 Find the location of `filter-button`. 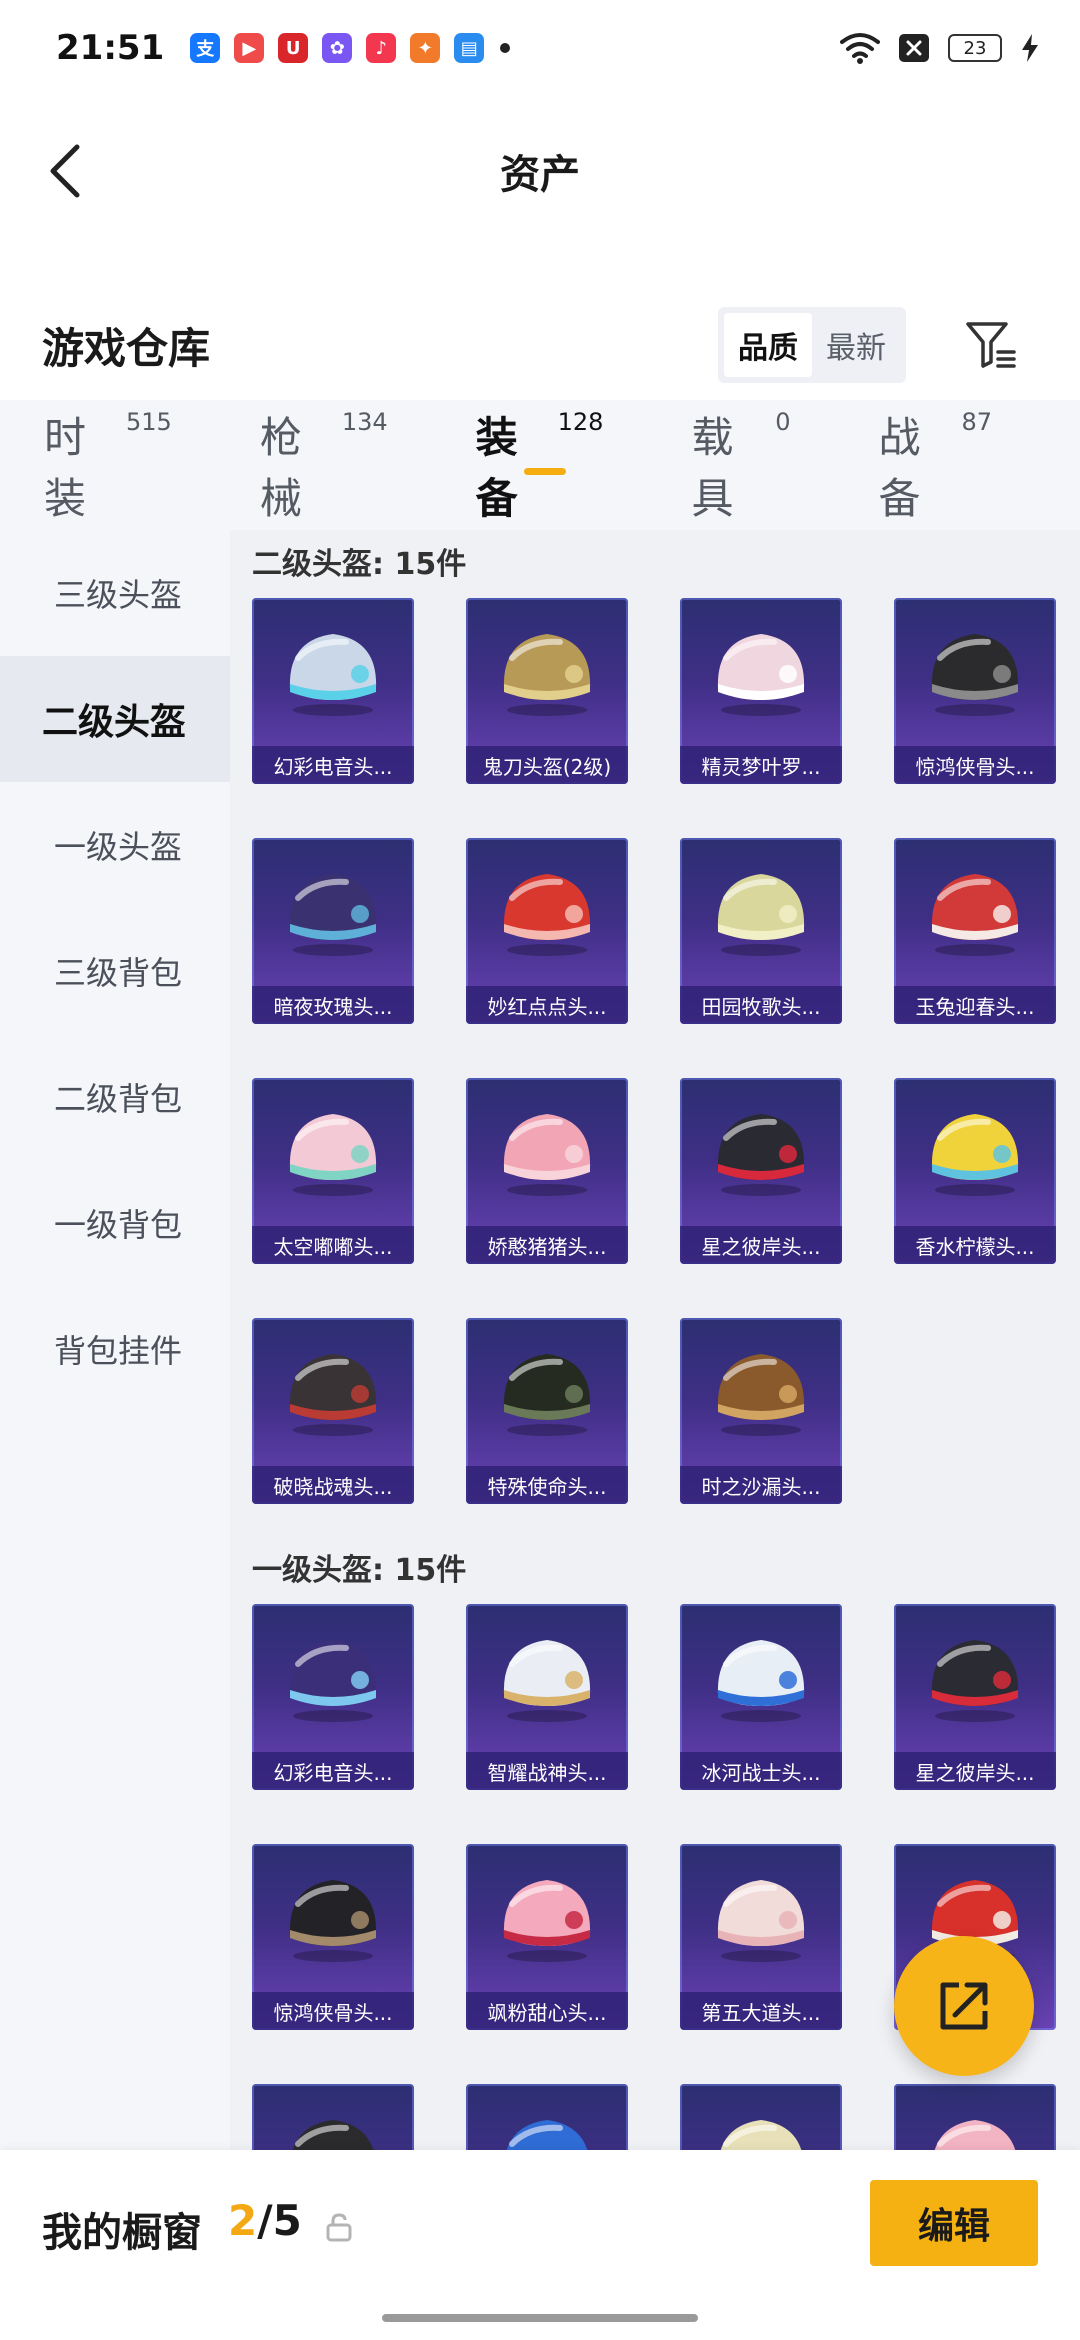

filter-button is located at coordinates (991, 345).